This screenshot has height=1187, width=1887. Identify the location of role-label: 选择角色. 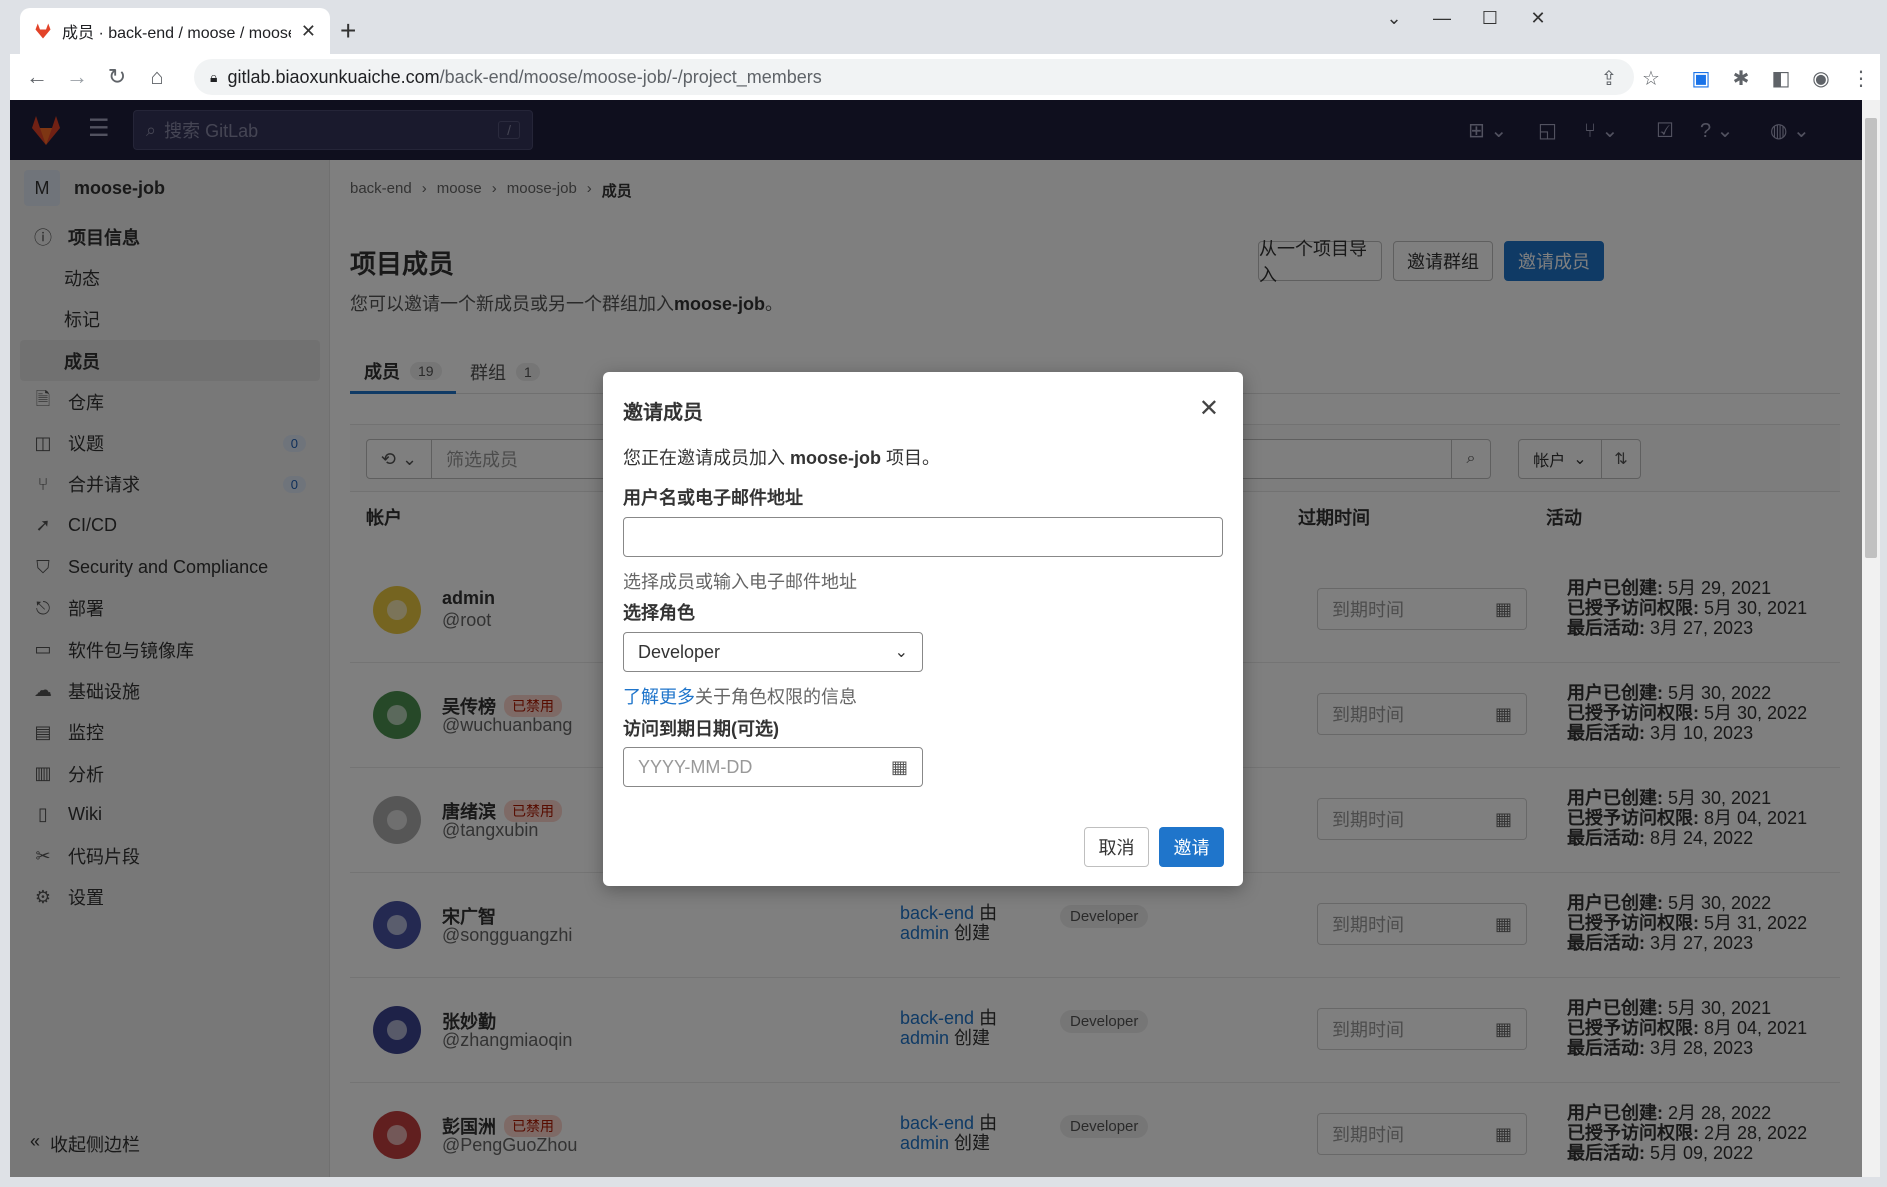
(659, 613).